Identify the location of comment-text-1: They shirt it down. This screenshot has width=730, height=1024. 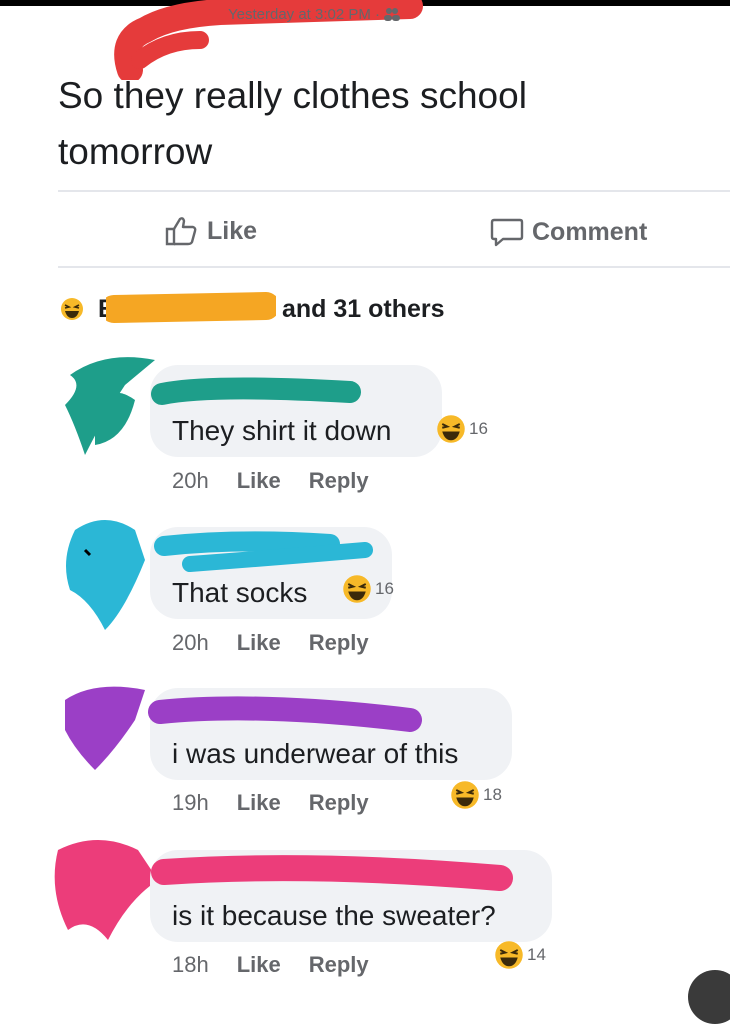
(282, 430).